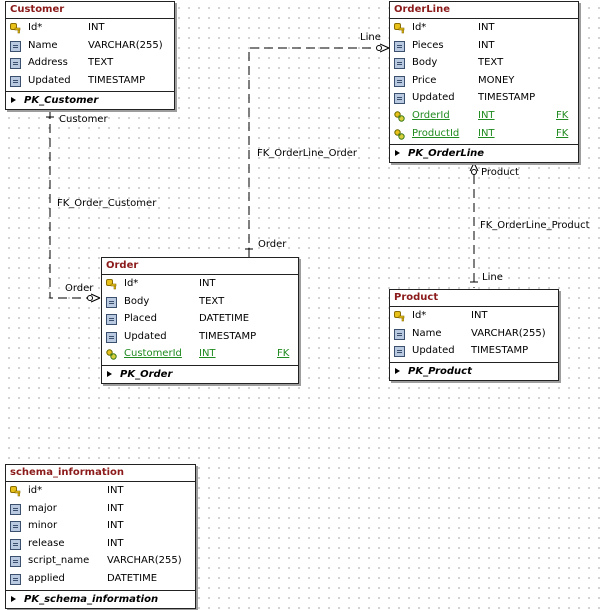  What do you see at coordinates (100, 527) in the screenshot?
I see `column-row: minor INT` at bounding box center [100, 527].